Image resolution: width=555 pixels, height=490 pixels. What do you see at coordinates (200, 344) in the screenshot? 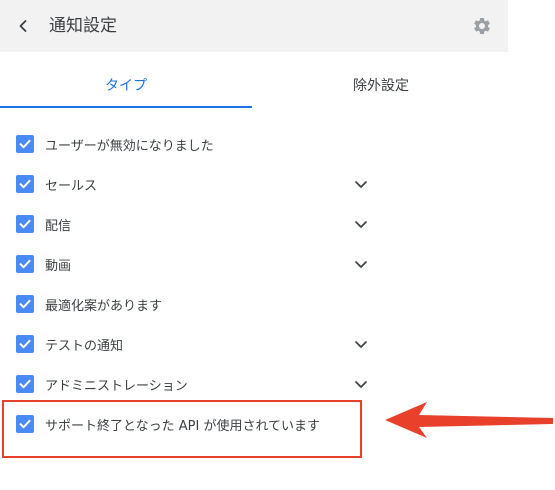
I see `list-item: テストの通知` at bounding box center [200, 344].